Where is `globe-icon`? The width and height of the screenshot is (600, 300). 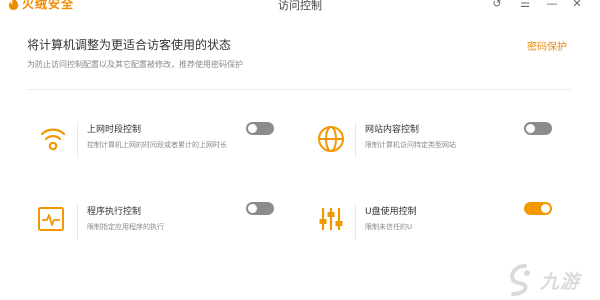 globe-icon is located at coordinates (331, 139).